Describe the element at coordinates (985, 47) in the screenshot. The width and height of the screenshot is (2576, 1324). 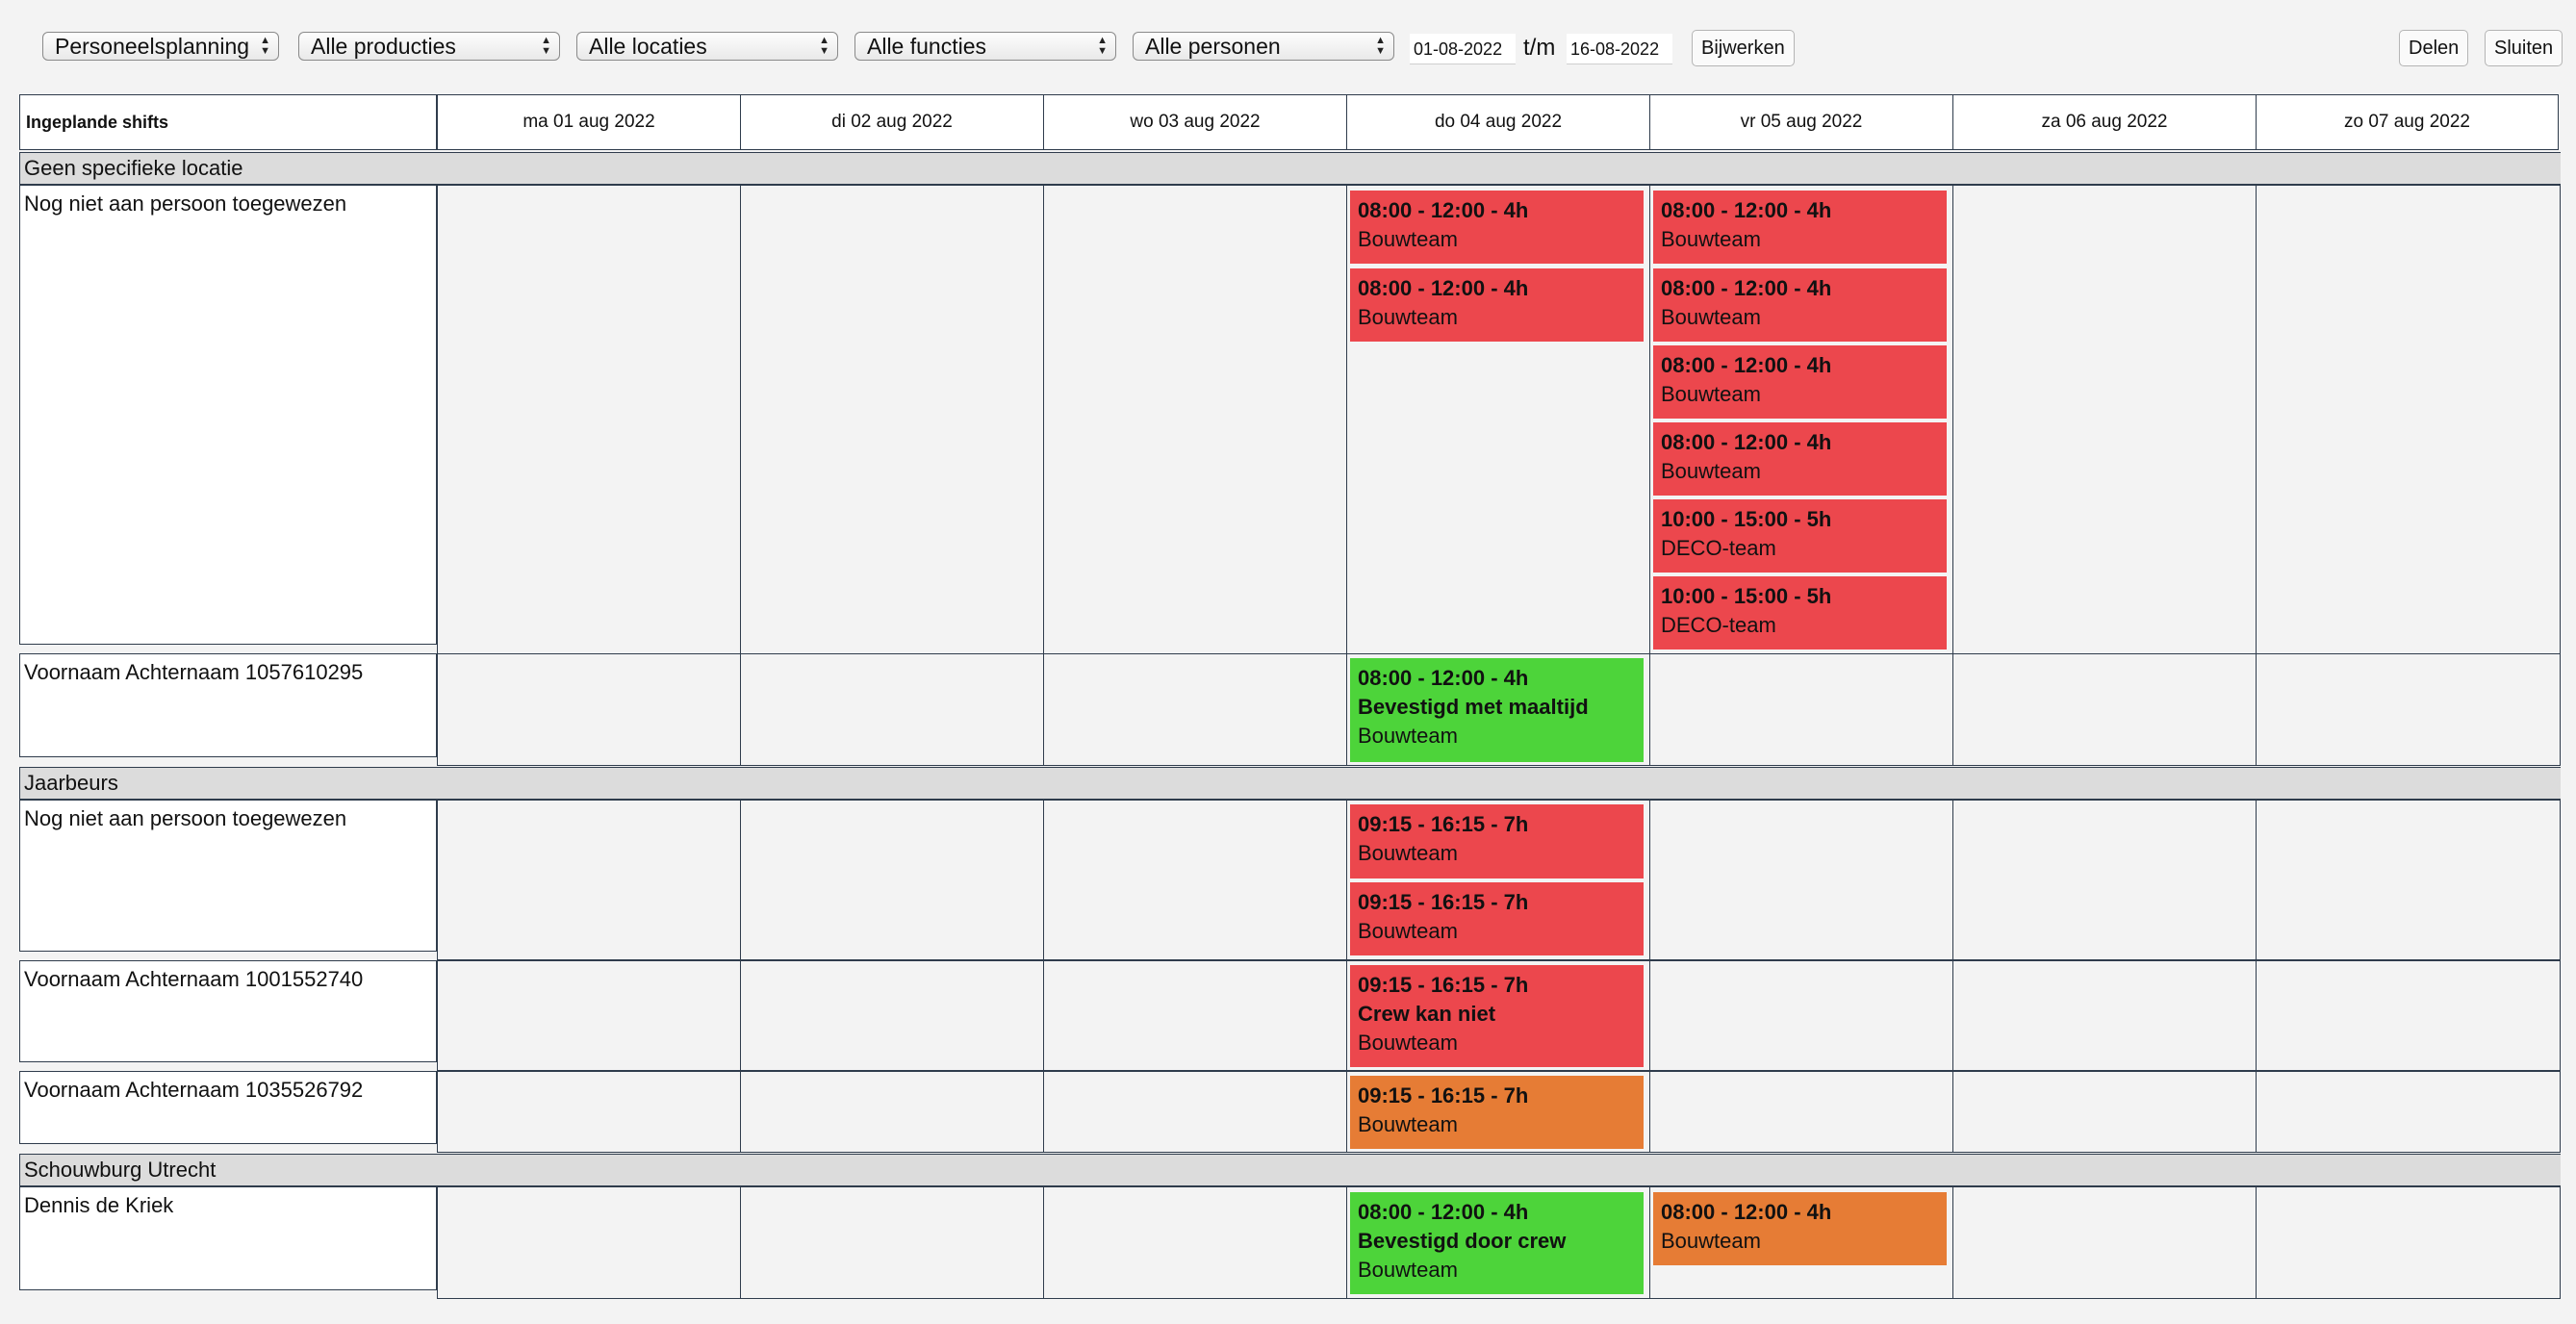
I see `functions-select: Alle functies ▲ ▼` at that location.